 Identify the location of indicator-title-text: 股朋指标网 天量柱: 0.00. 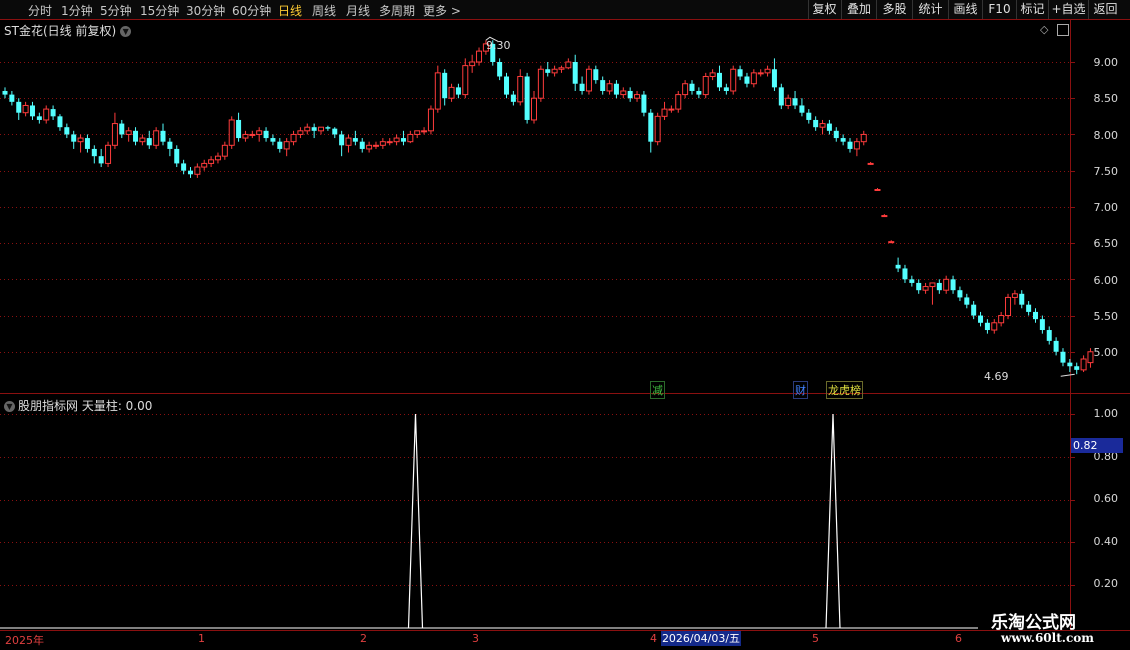
(85, 406).